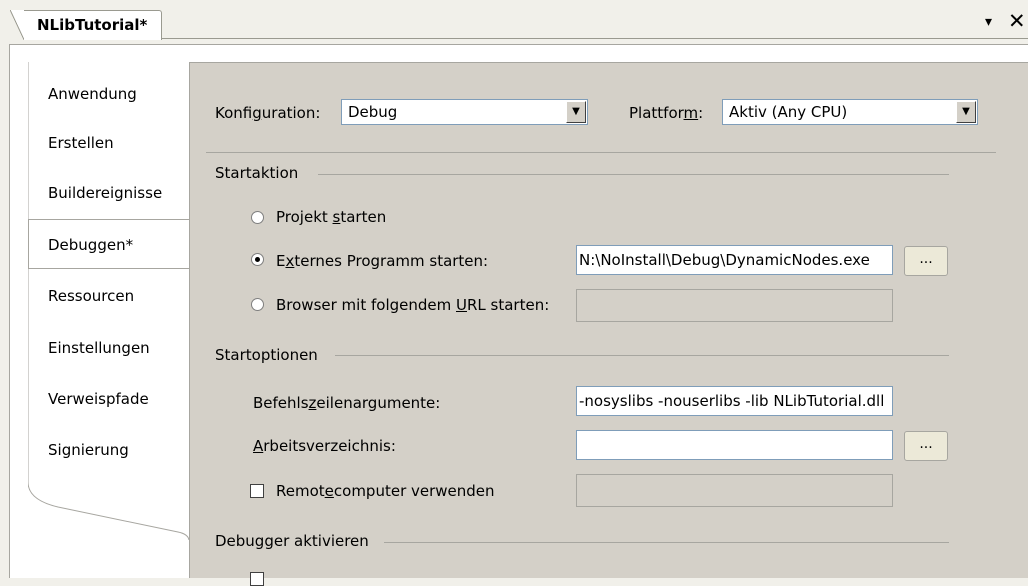 This screenshot has width=1028, height=586. What do you see at coordinates (257, 259) in the screenshot?
I see `externes-programm-radio` at bounding box center [257, 259].